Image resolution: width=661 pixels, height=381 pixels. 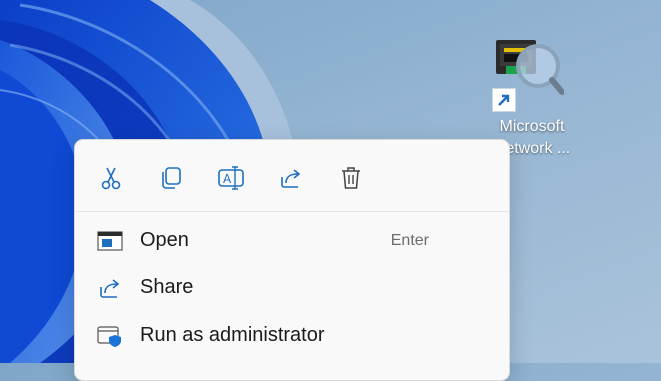 What do you see at coordinates (504, 100) in the screenshot?
I see `shortcut-arrow-icon` at bounding box center [504, 100].